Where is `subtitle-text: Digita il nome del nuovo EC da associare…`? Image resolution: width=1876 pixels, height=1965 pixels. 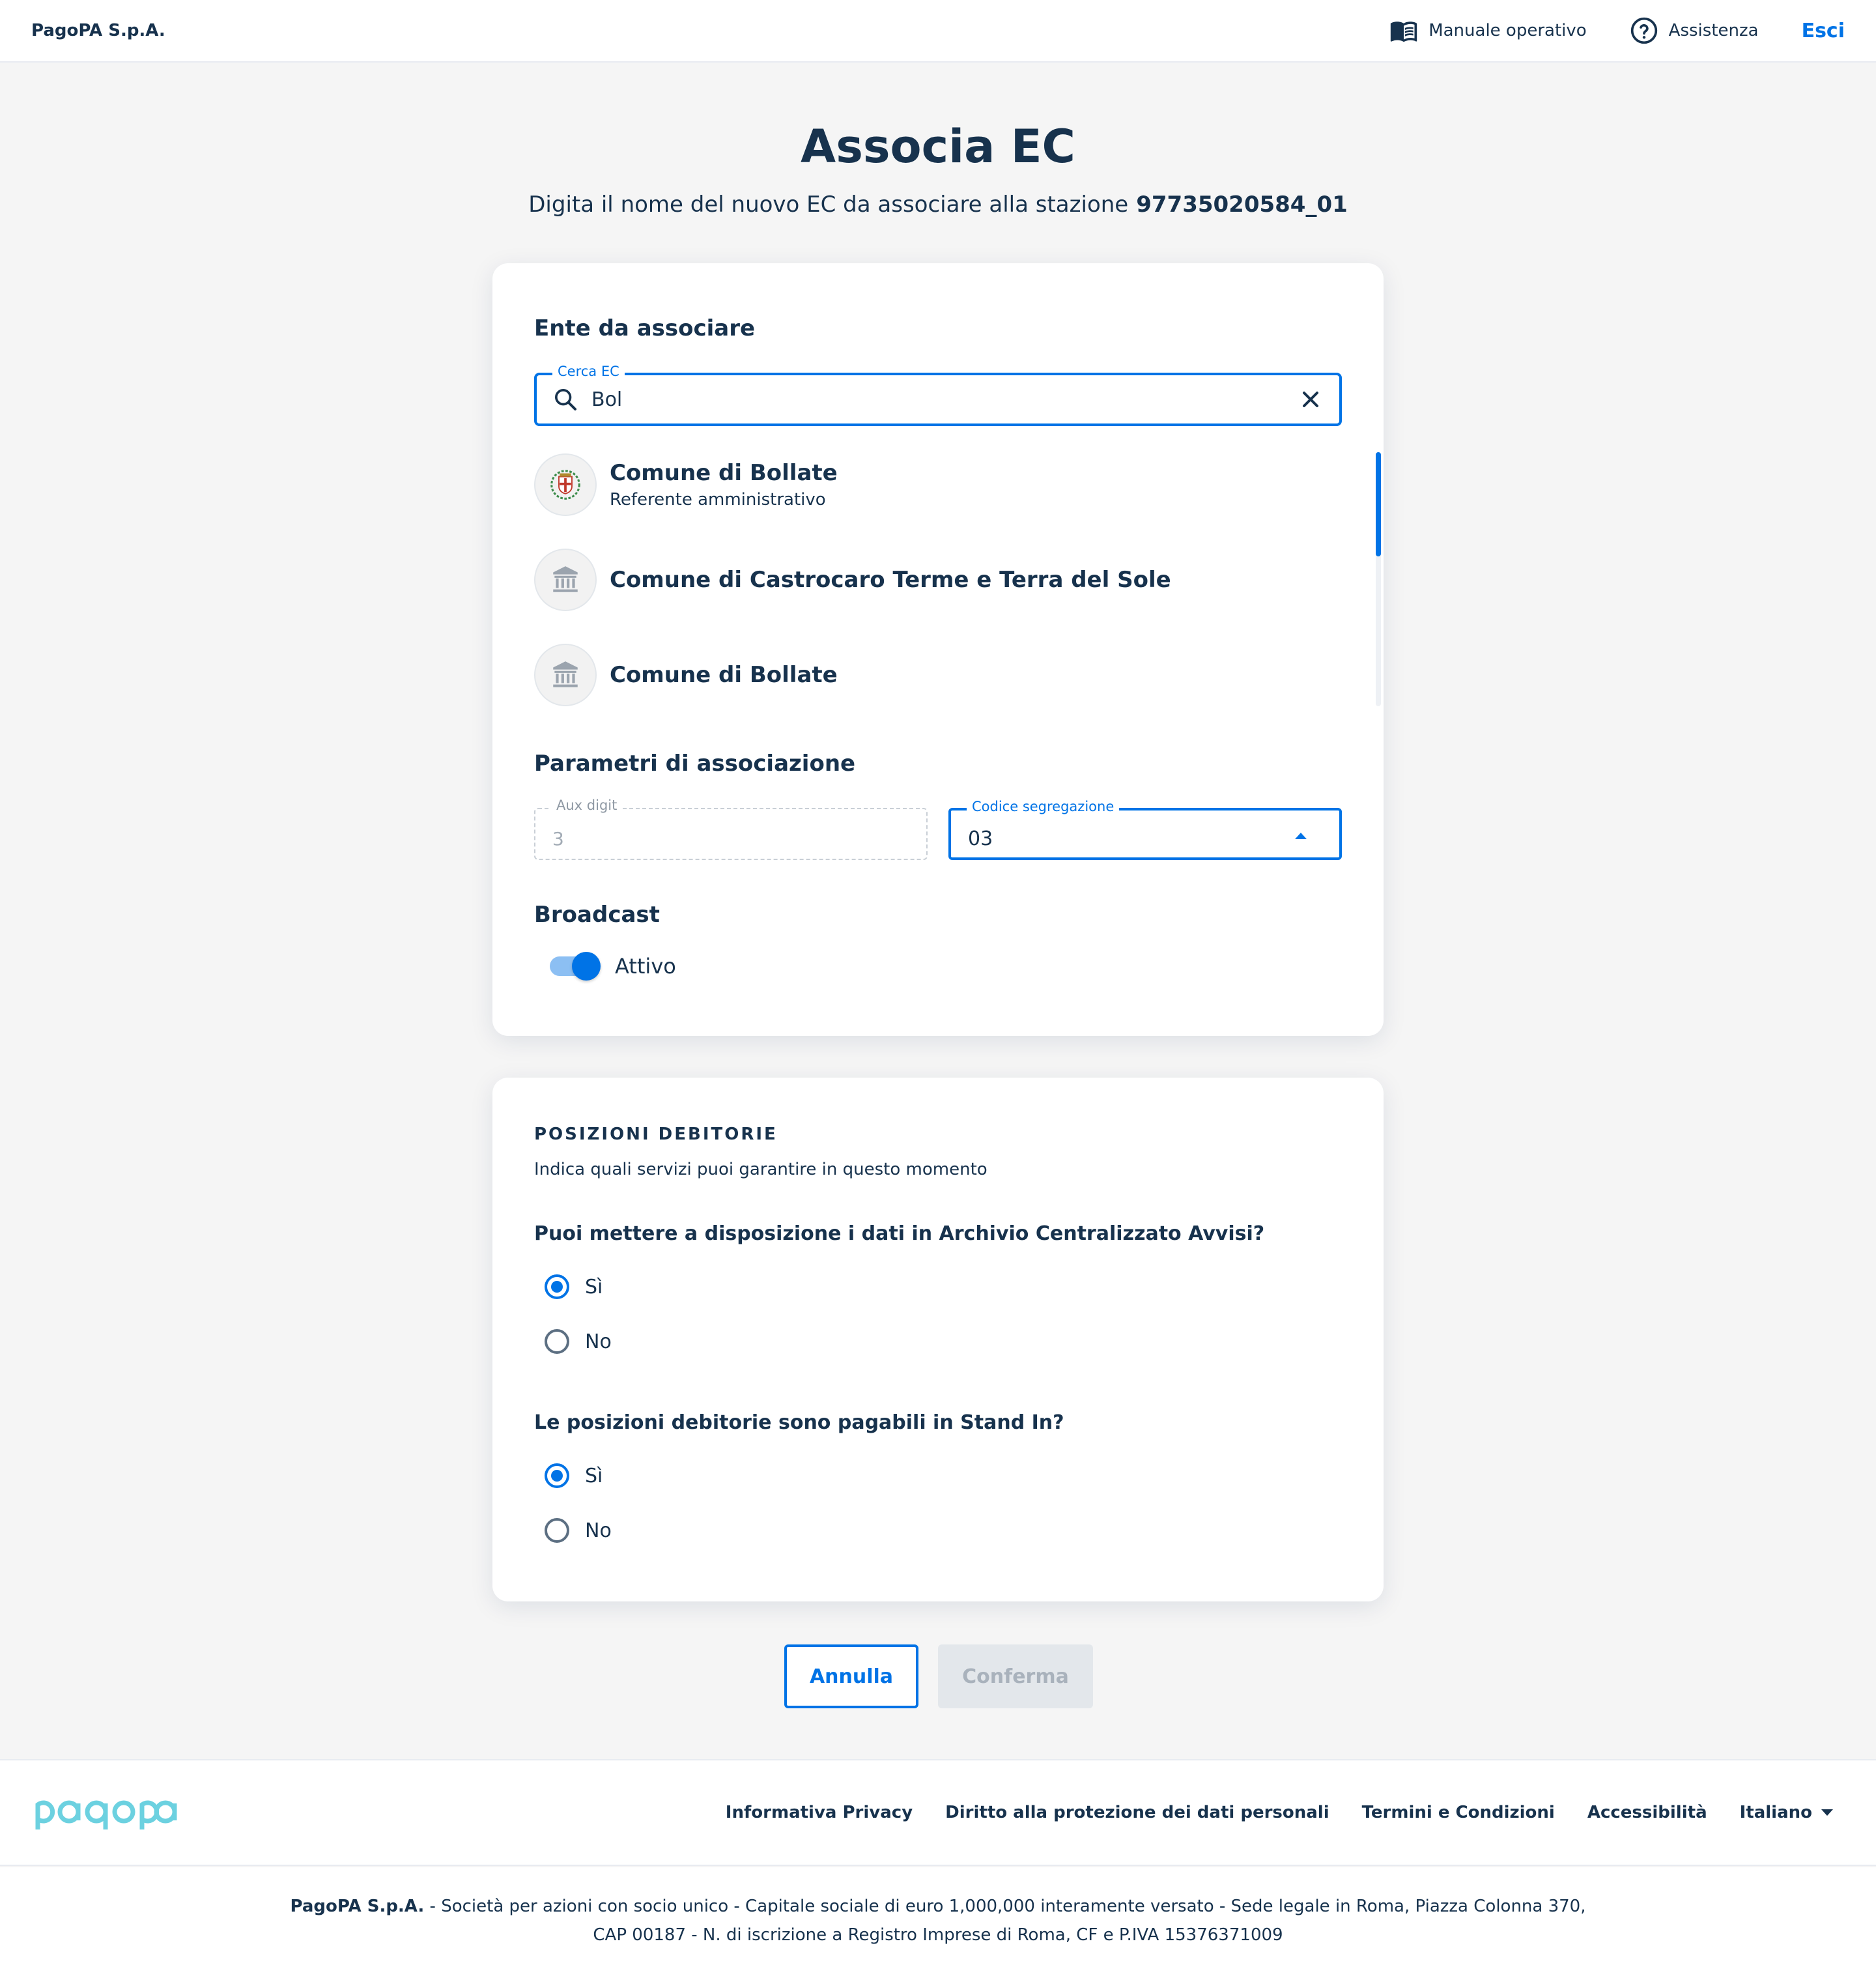
subtitle-text: Digita il nome del nuovo EC da associare… is located at coordinates (828, 205).